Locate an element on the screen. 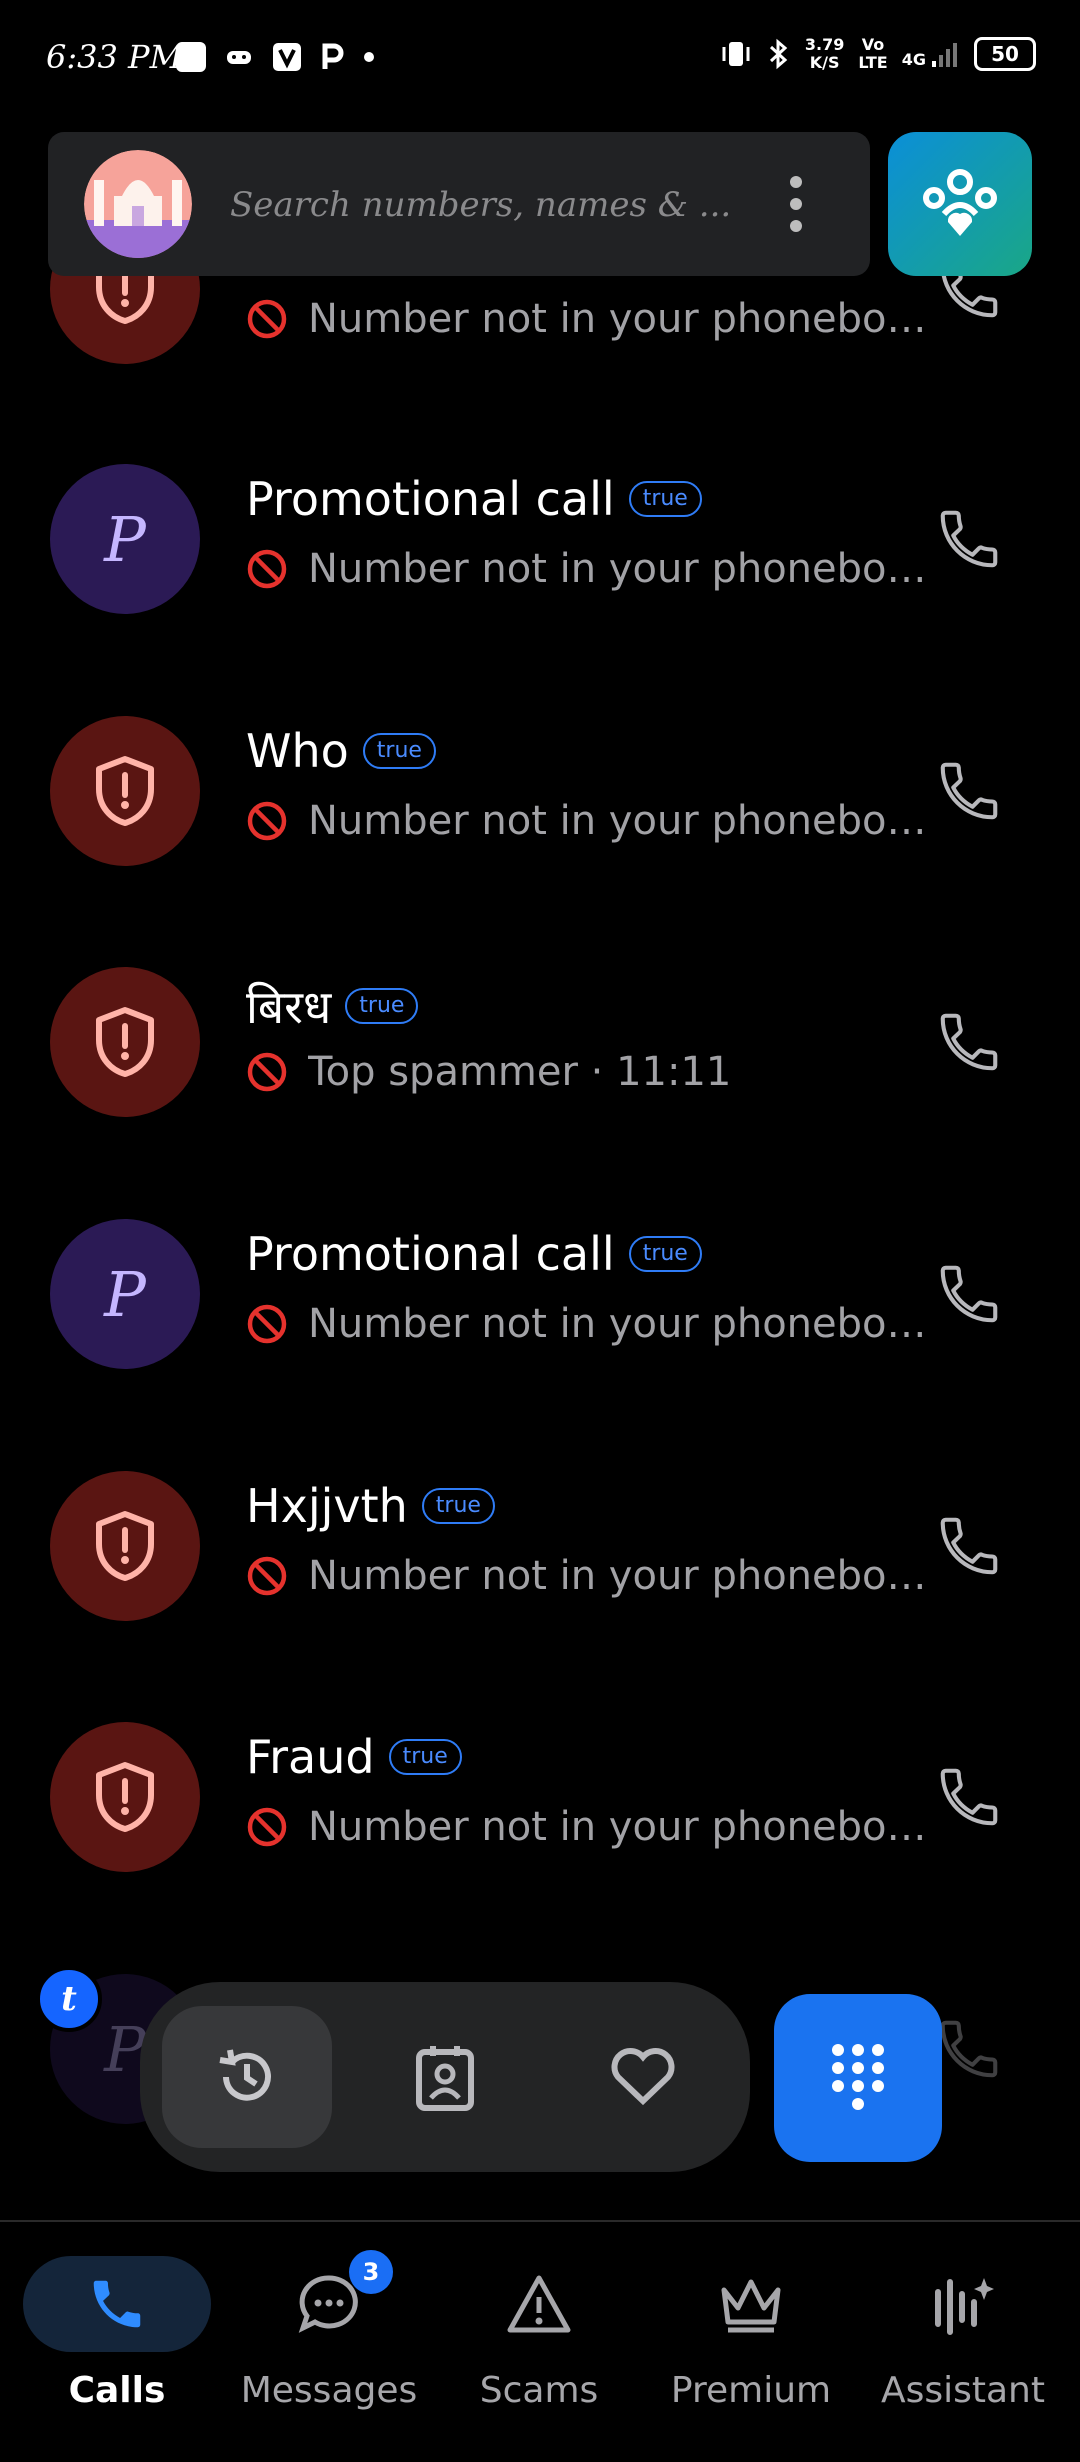  search-bar is located at coordinates (459, 204).